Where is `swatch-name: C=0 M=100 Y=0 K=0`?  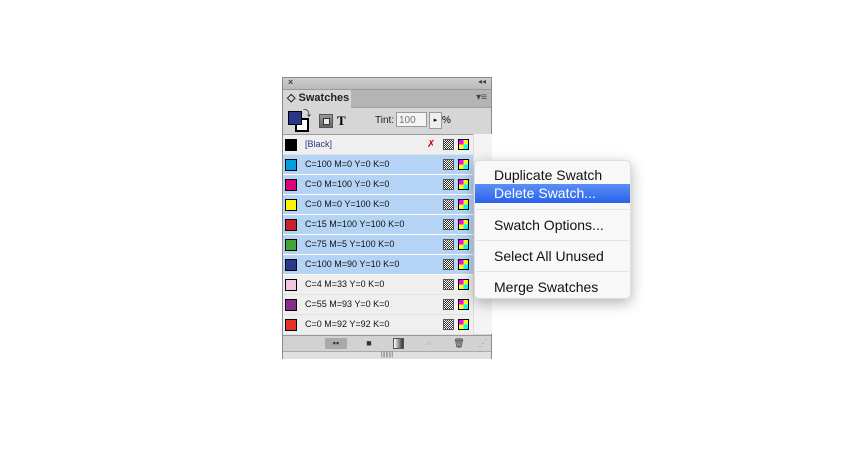
swatch-name: C=0 M=100 Y=0 K=0 is located at coordinates (347, 184).